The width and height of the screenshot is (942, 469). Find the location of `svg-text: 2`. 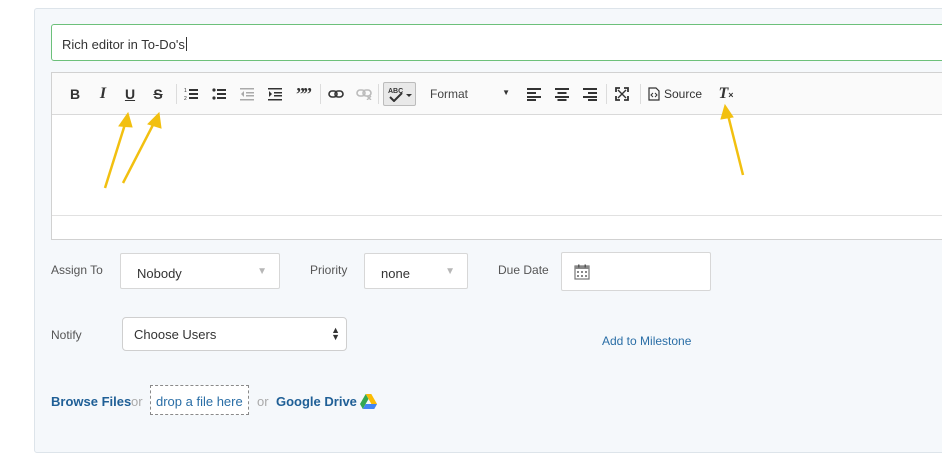

svg-text: 2 is located at coordinates (185, 98).